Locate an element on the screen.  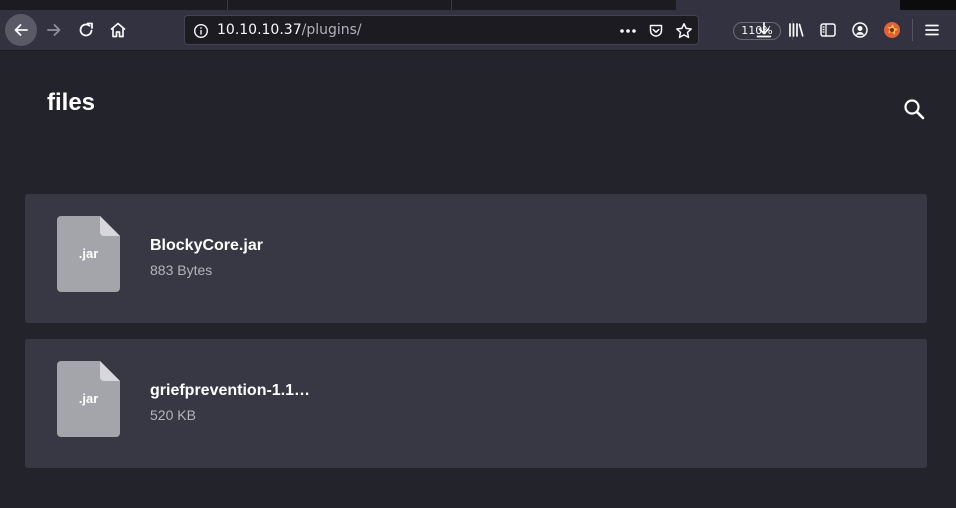
browser-tab-active is located at coordinates (788, 5).